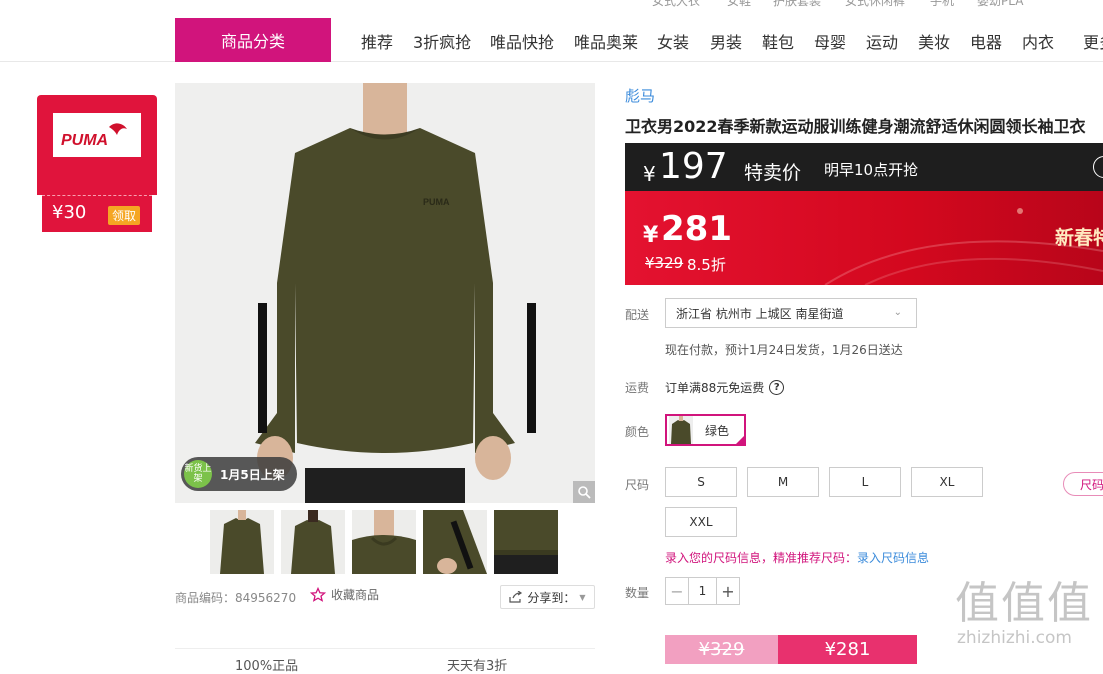 The image size is (1103, 674). I want to click on nav-item-more: 更多, so click(1093, 41).